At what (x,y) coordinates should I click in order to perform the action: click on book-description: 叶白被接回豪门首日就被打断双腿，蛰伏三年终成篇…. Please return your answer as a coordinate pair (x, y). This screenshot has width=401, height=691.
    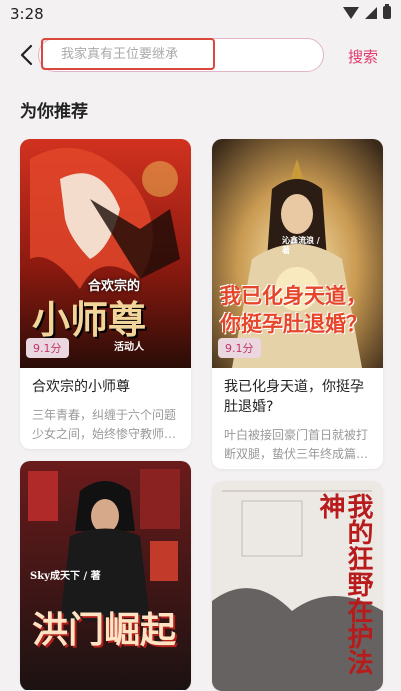
    Looking at the image, I should click on (296, 444).